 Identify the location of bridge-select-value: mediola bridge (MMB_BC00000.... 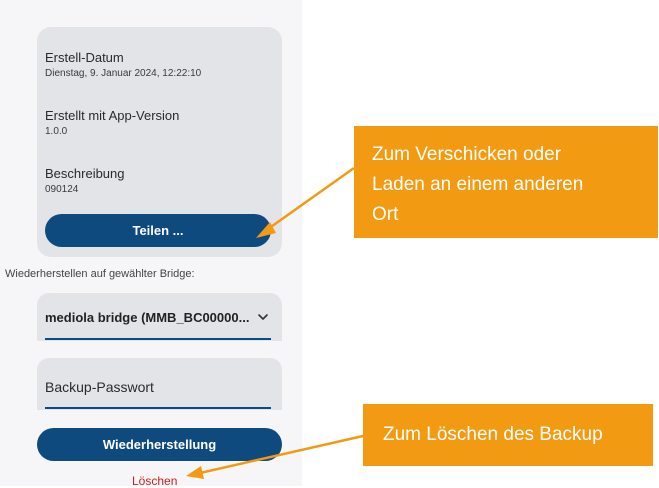
(147, 317).